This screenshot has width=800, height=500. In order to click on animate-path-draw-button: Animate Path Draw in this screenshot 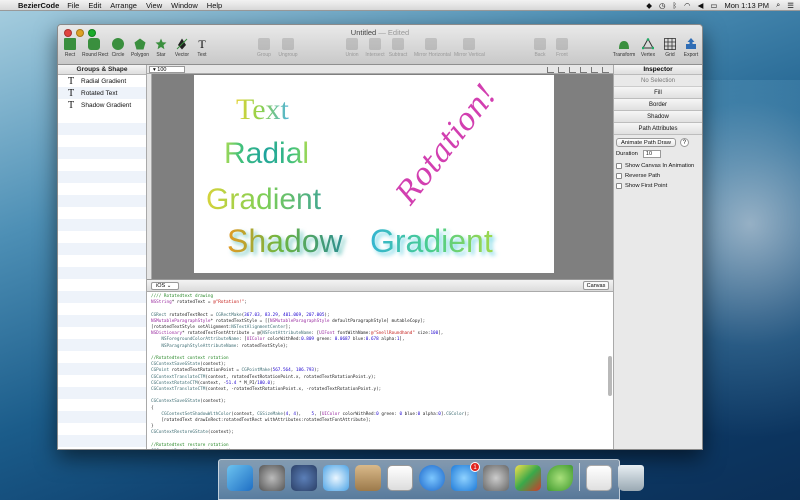, I will do `click(646, 142)`.